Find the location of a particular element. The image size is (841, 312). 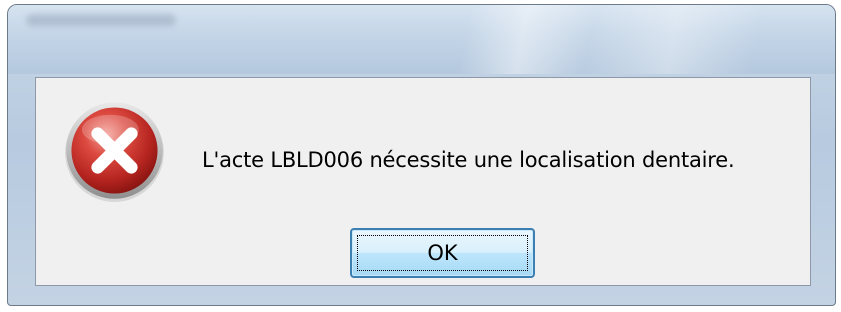

ok-button-label: OK is located at coordinates (442, 253).